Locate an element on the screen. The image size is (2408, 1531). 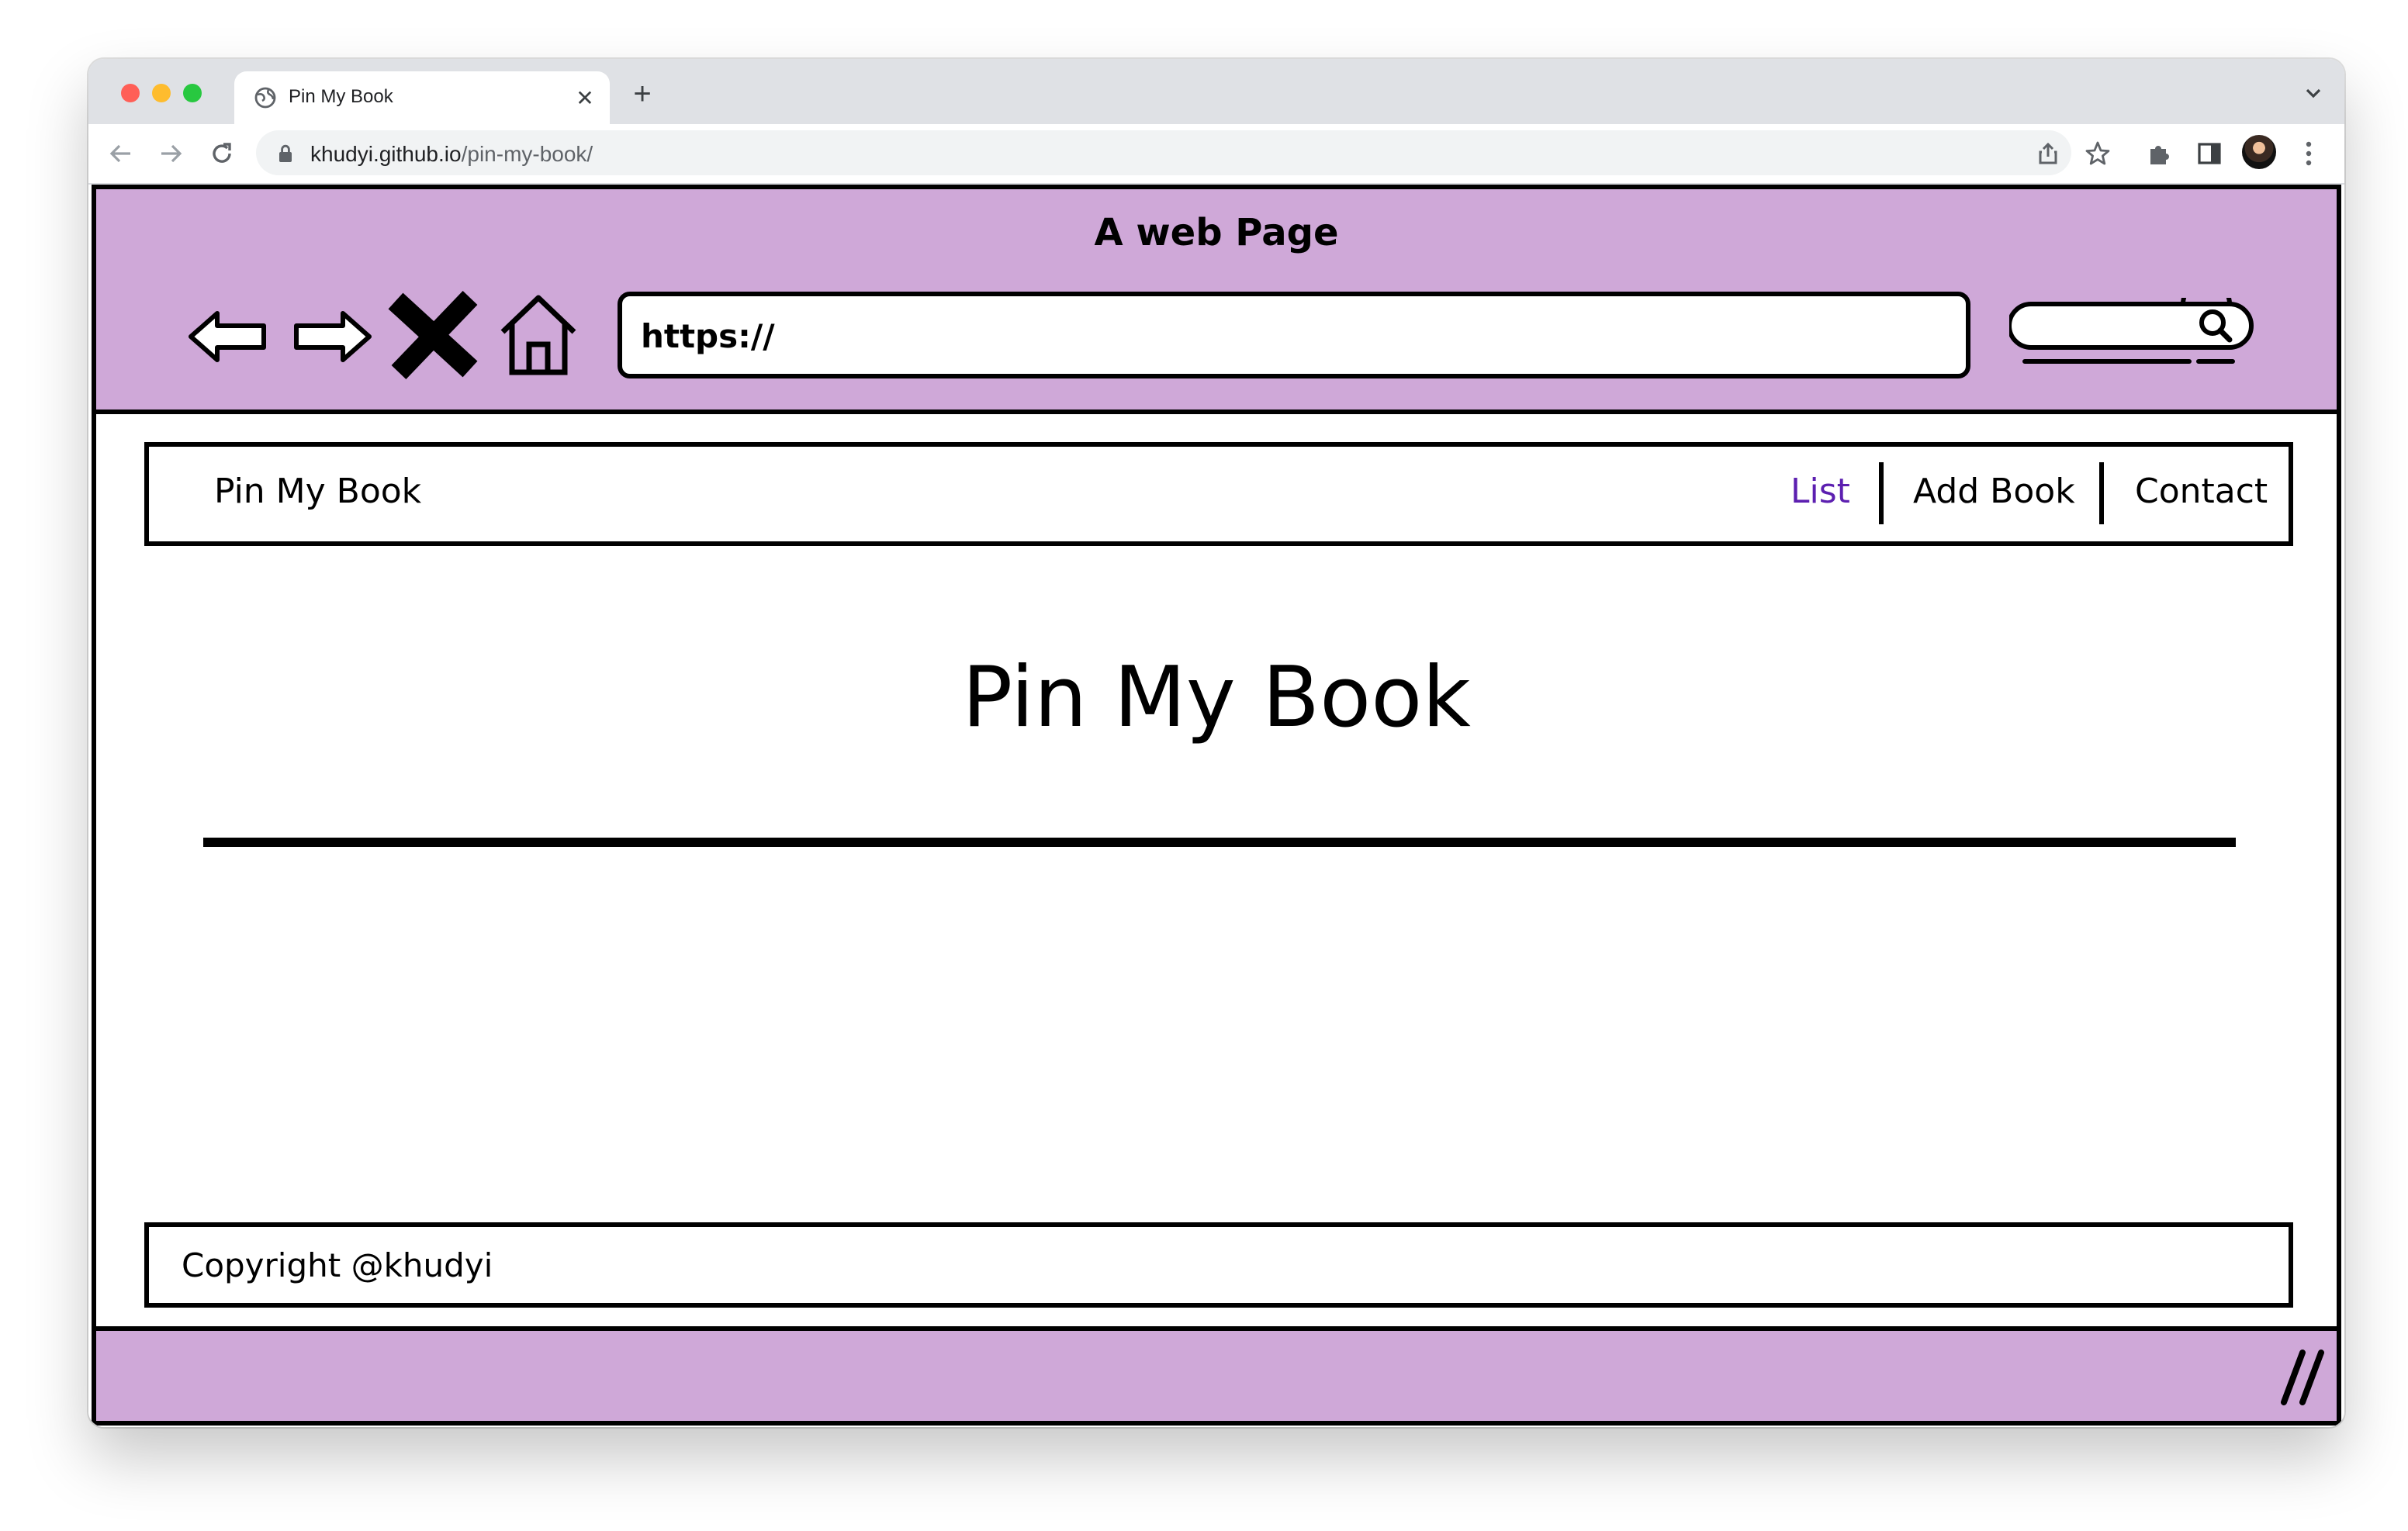
extensions-puzzle-icon is located at coordinates (2160, 154).